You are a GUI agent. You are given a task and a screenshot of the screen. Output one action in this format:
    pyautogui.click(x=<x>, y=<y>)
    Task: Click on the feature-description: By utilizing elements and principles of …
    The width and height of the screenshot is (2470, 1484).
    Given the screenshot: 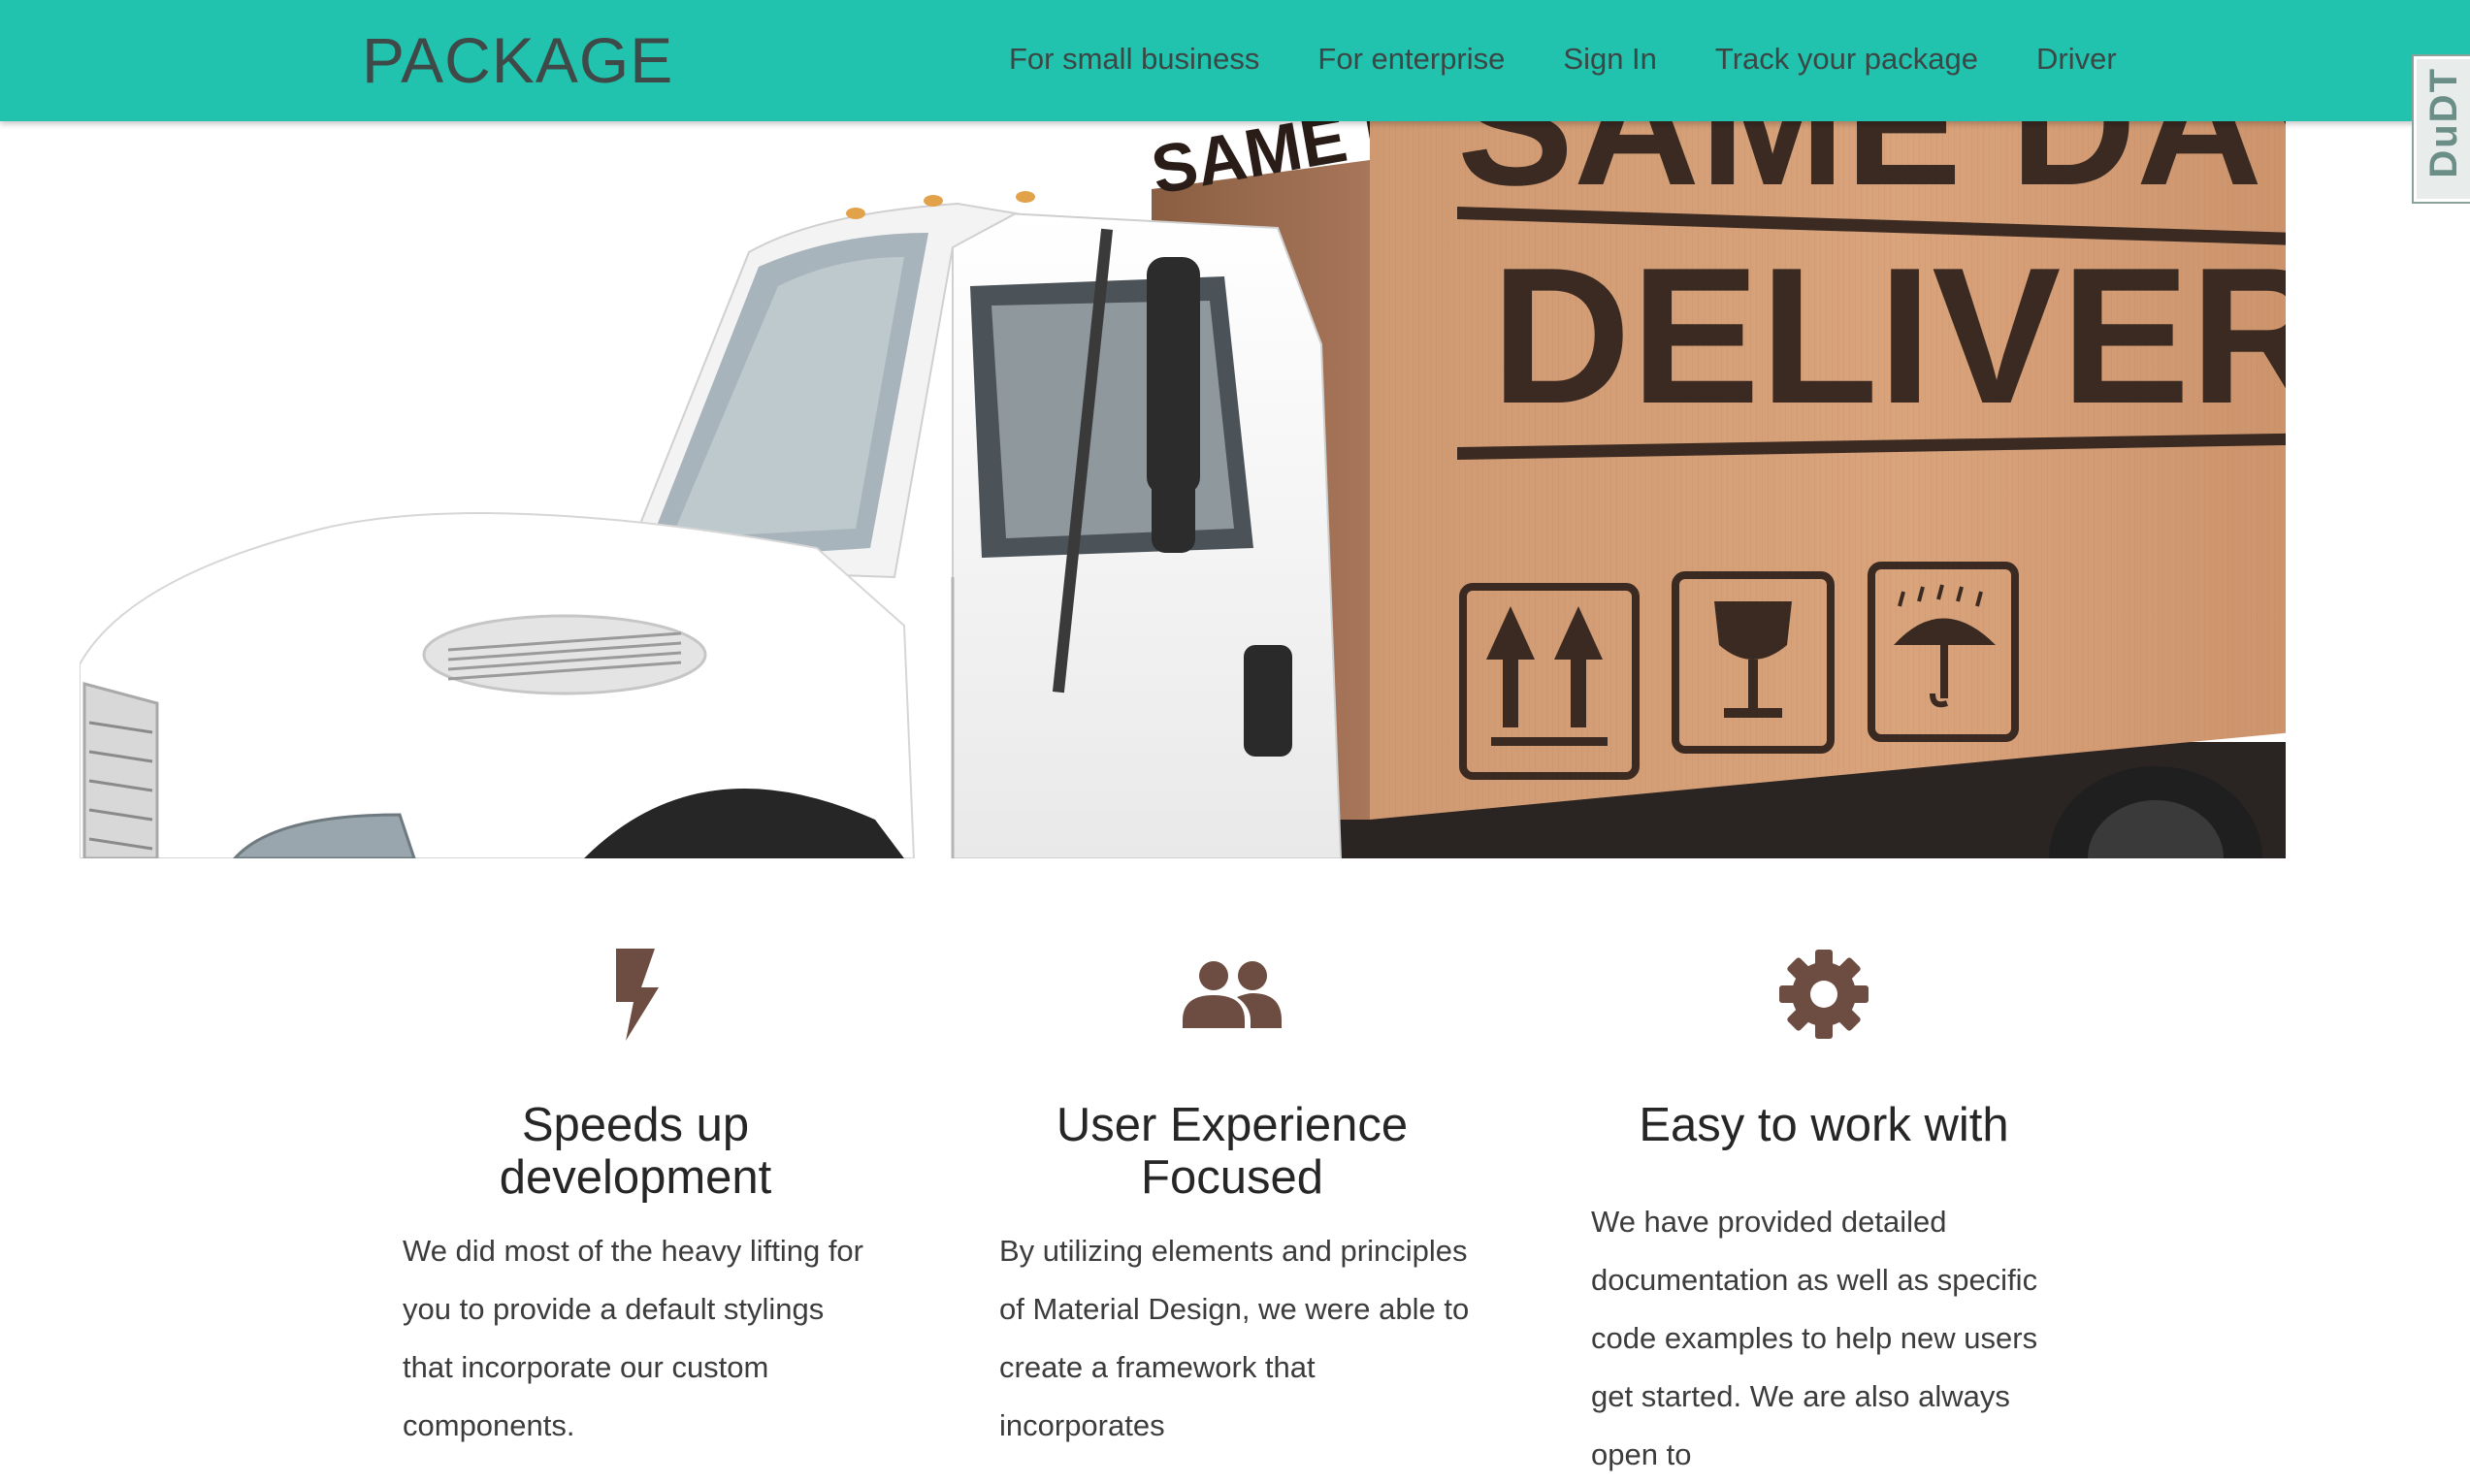 What is the action you would take?
    pyautogui.click(x=1234, y=1338)
    